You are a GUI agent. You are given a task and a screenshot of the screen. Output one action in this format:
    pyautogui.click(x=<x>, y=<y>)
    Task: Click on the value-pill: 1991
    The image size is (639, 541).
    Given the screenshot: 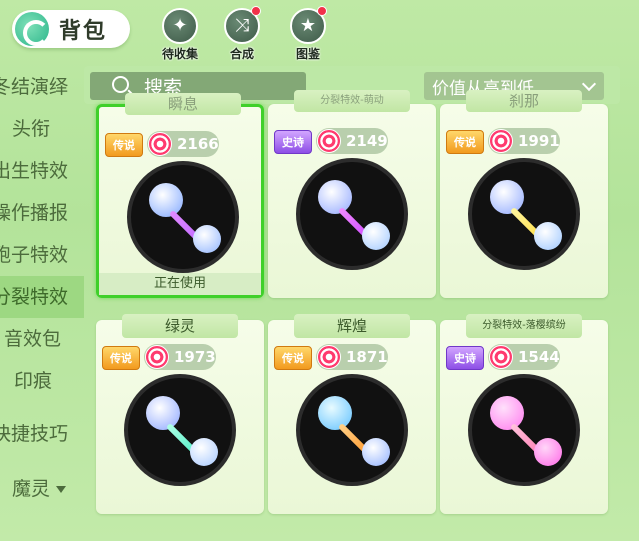 What is the action you would take?
    pyautogui.click(x=524, y=141)
    